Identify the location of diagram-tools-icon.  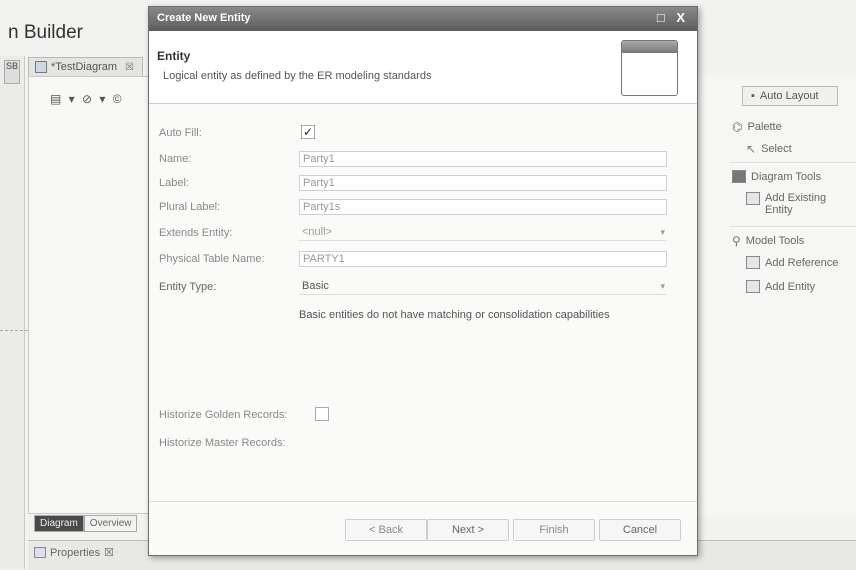
(739, 176).